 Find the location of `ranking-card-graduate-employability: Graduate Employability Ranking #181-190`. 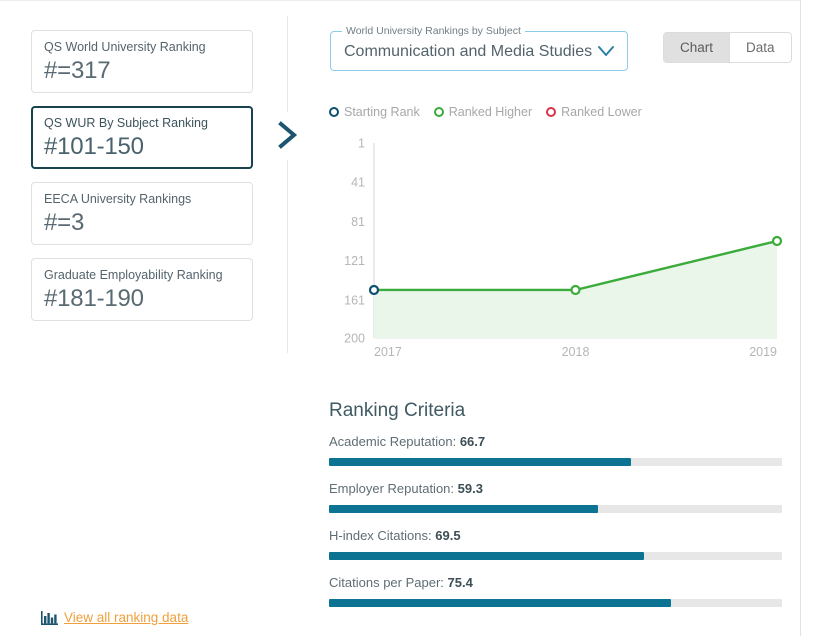

ranking-card-graduate-employability: Graduate Employability Ranking #181-190 is located at coordinates (142, 289).